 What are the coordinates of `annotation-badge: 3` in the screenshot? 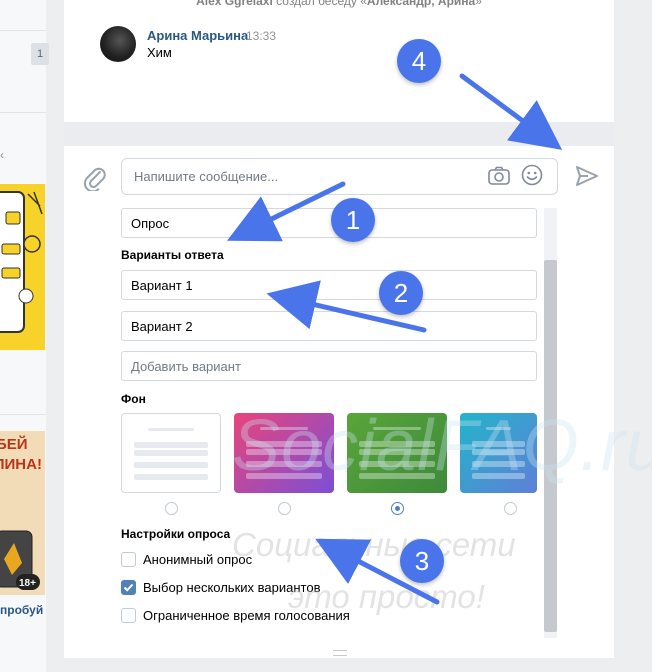 It's located at (422, 561).